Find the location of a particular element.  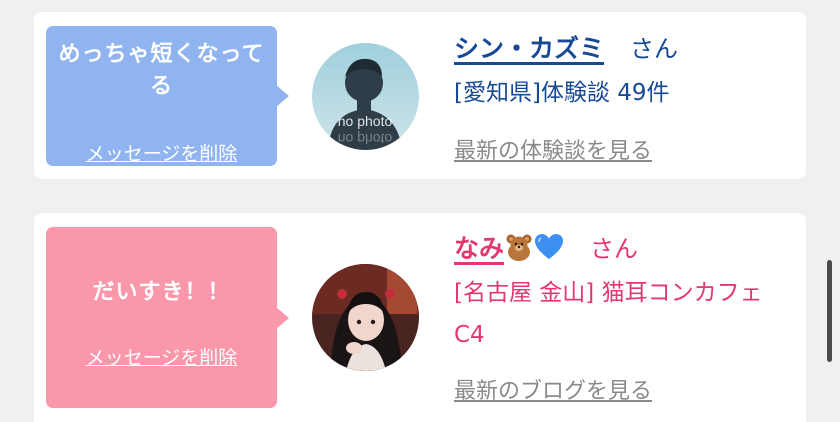

latest-reviews-link: 最新の体験談を見る is located at coordinates (553, 149).